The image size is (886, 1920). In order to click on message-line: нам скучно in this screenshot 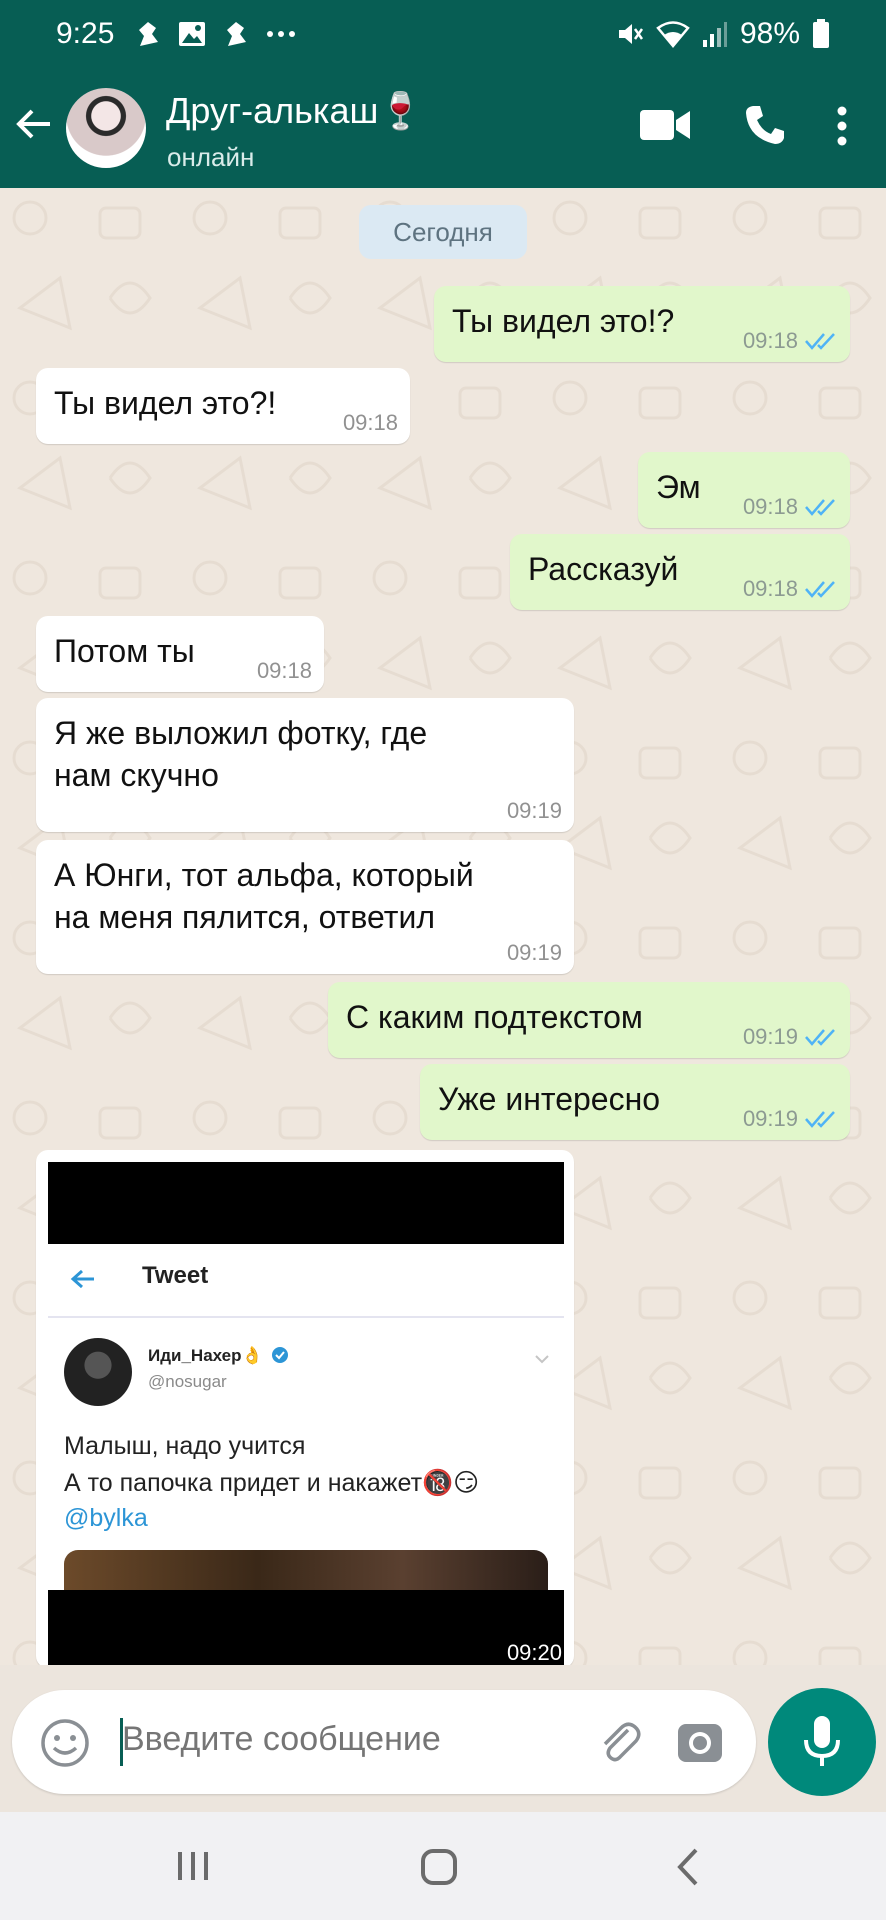, I will do `click(136, 775)`.